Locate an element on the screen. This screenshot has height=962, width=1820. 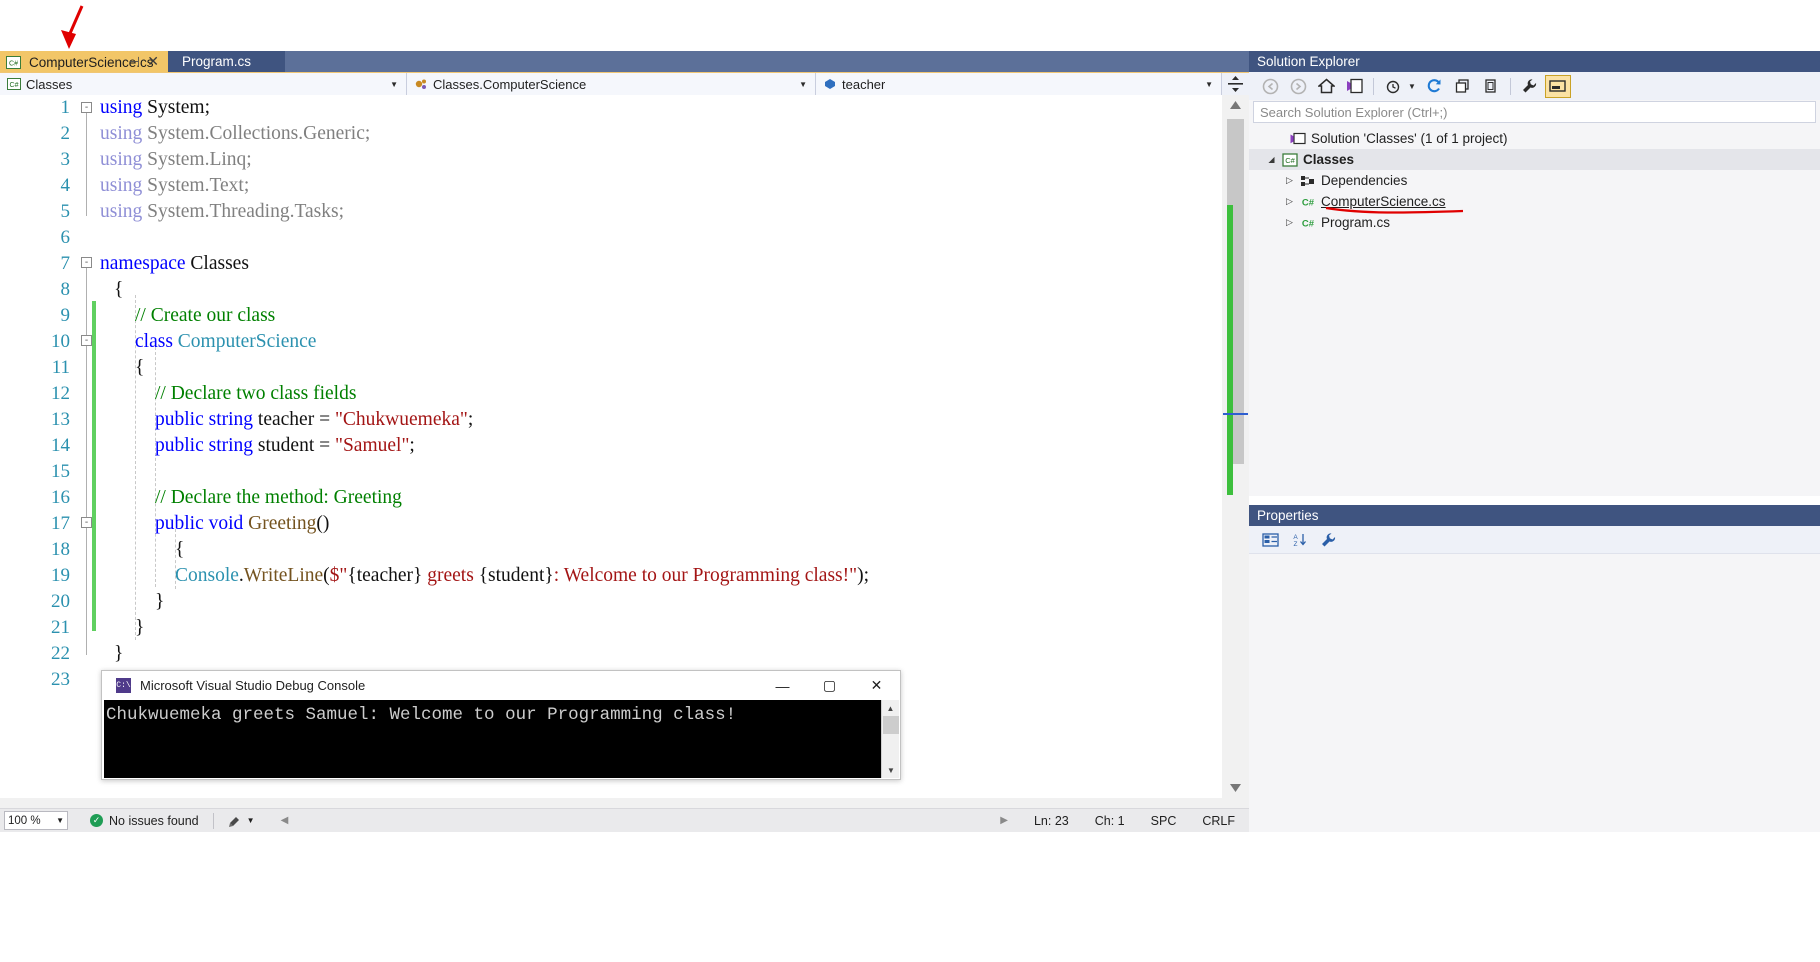
code-line-12: // Declare two class fields is located at coordinates (255, 394).